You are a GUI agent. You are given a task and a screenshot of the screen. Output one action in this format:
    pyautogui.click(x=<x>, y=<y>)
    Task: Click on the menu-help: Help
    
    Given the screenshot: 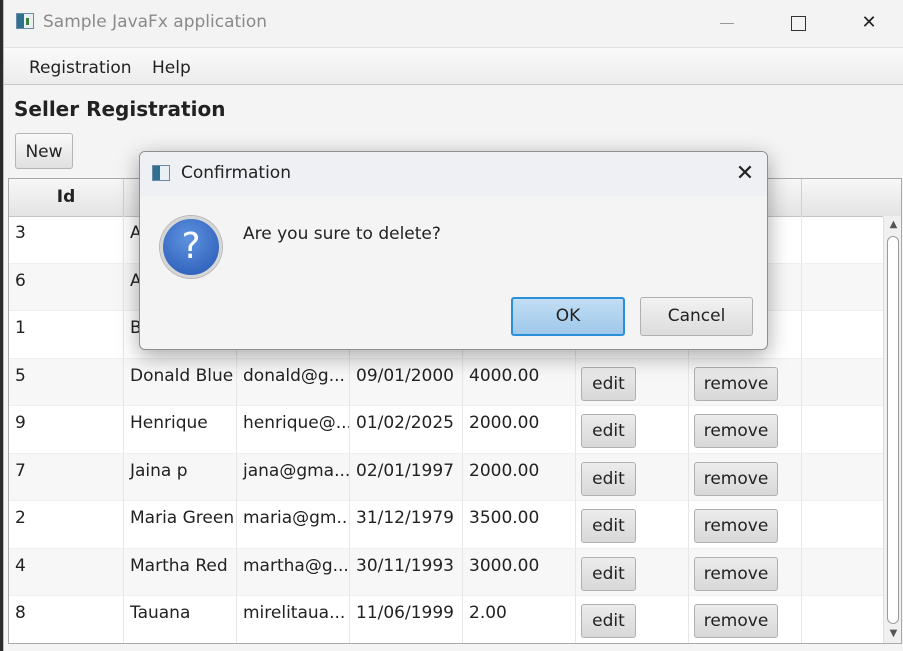 What is the action you would take?
    pyautogui.click(x=171, y=68)
    